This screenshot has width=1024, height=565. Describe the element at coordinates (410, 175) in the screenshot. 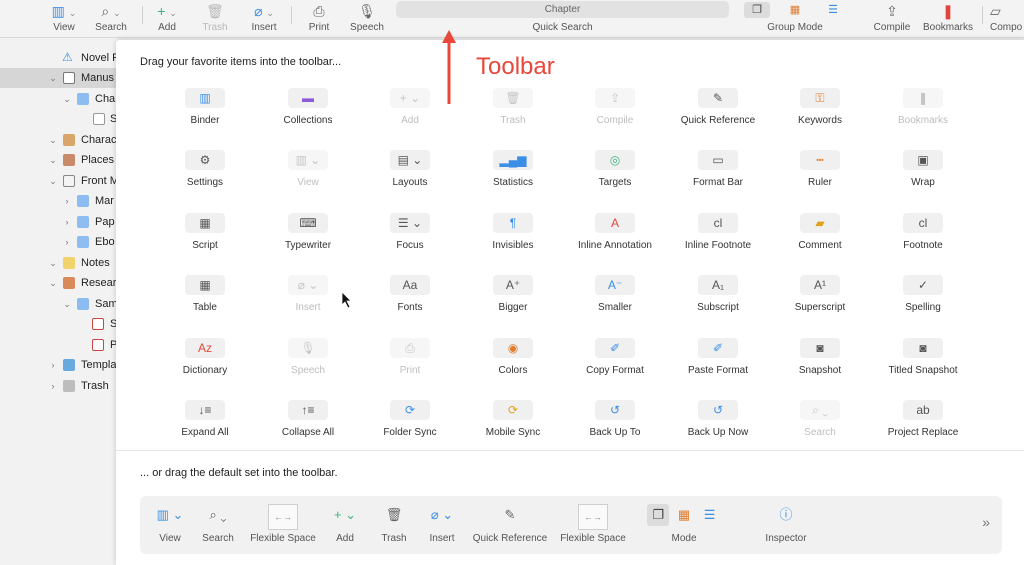

I see `toolbar-option-layouts: ▤ ⌄ Layouts` at that location.